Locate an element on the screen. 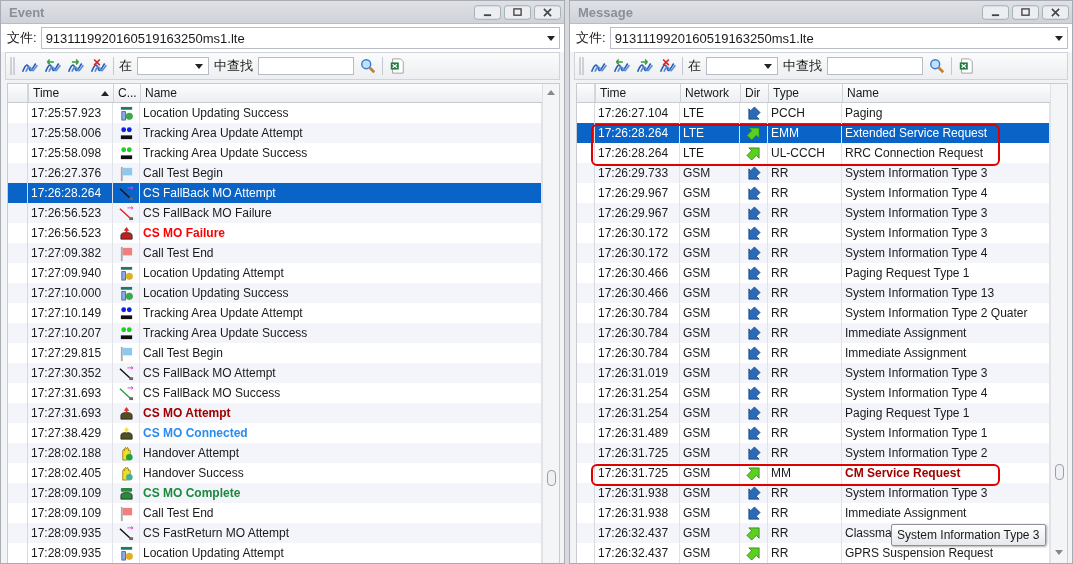  scroll-down-icon is located at coordinates (1059, 552).